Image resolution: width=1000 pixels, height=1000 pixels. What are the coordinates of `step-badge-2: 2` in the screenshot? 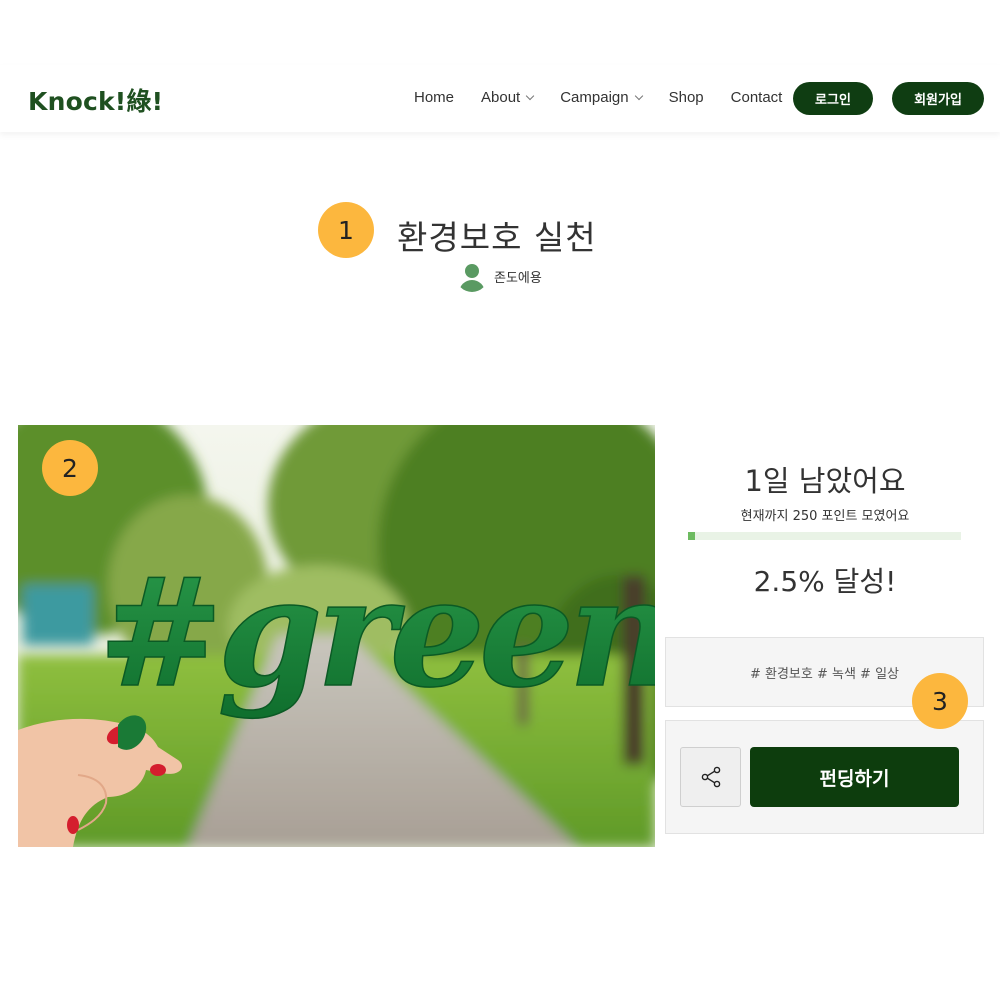 It's located at (70, 468).